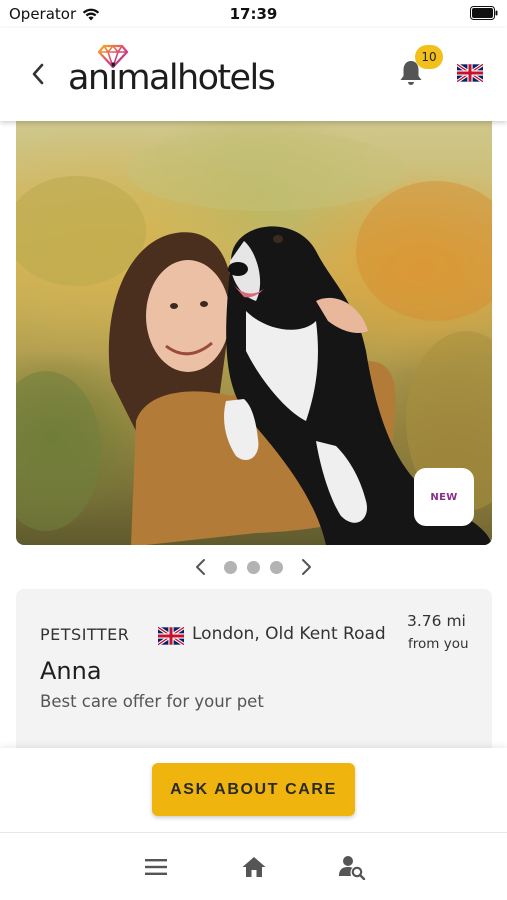 The width and height of the screenshot is (507, 900). What do you see at coordinates (484, 13) in the screenshot?
I see `battery-icon` at bounding box center [484, 13].